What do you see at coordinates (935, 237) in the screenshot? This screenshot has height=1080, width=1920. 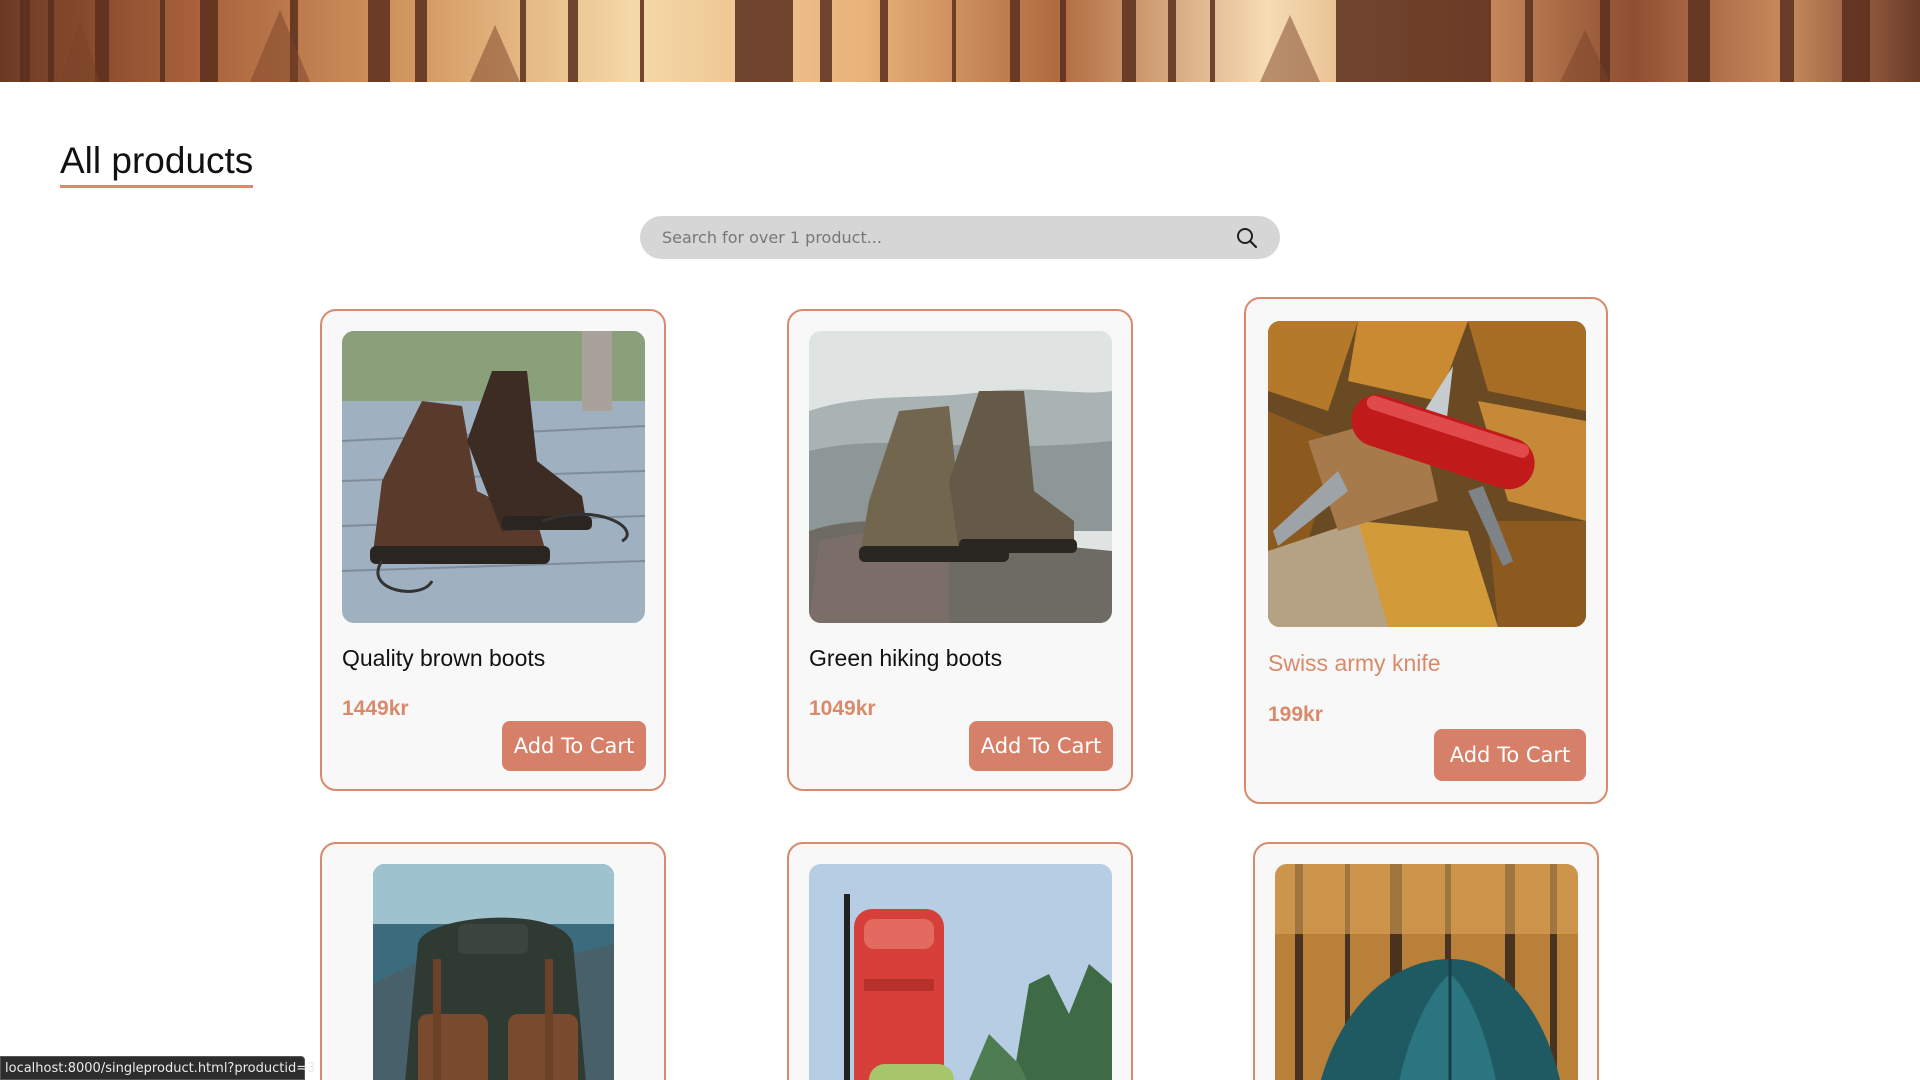 I see `search-input` at bounding box center [935, 237].